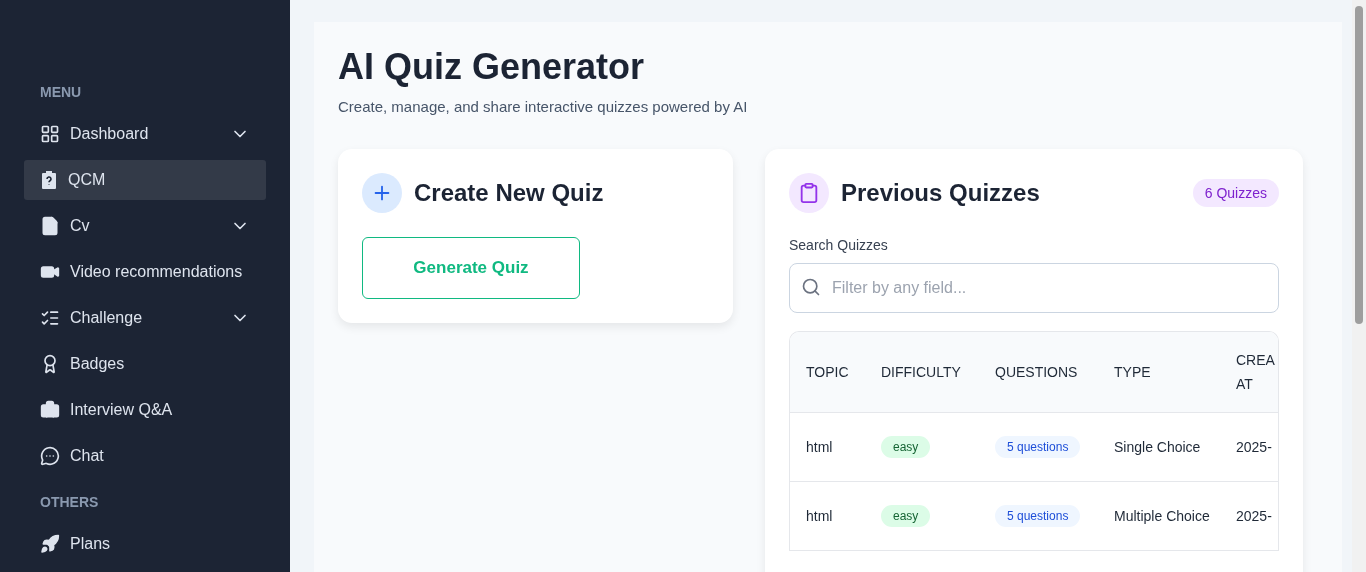 The width and height of the screenshot is (1366, 572). What do you see at coordinates (1163, 372) in the screenshot?
I see `column-header: TYPE` at bounding box center [1163, 372].